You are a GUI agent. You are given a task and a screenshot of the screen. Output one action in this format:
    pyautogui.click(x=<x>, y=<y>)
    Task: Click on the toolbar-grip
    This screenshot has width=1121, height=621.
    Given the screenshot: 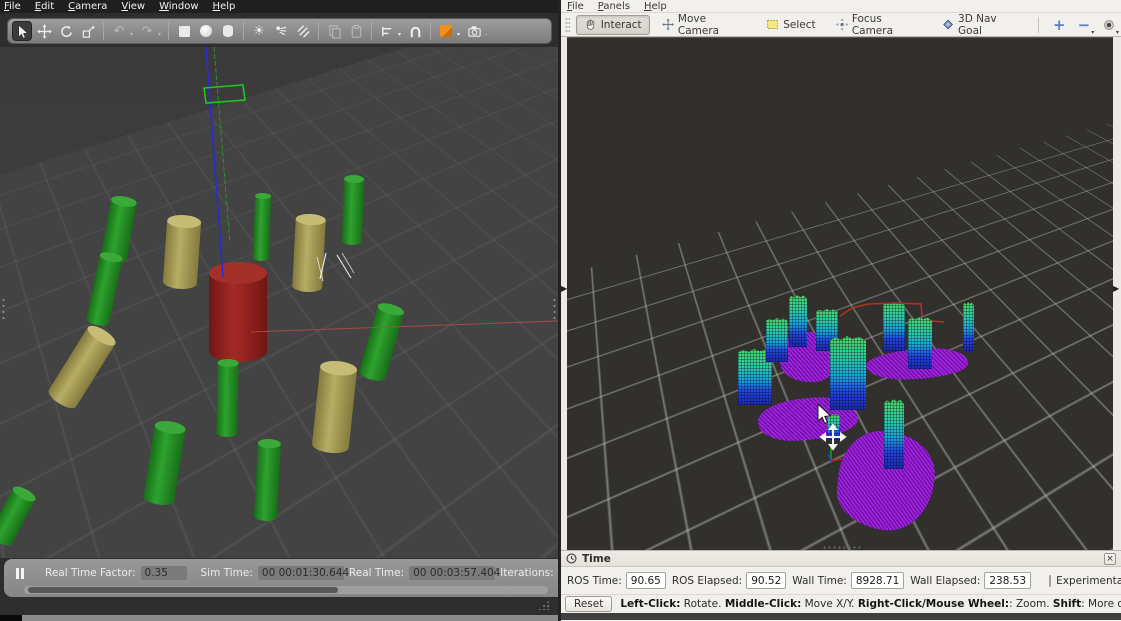 What is the action you would take?
    pyautogui.click(x=567, y=24)
    